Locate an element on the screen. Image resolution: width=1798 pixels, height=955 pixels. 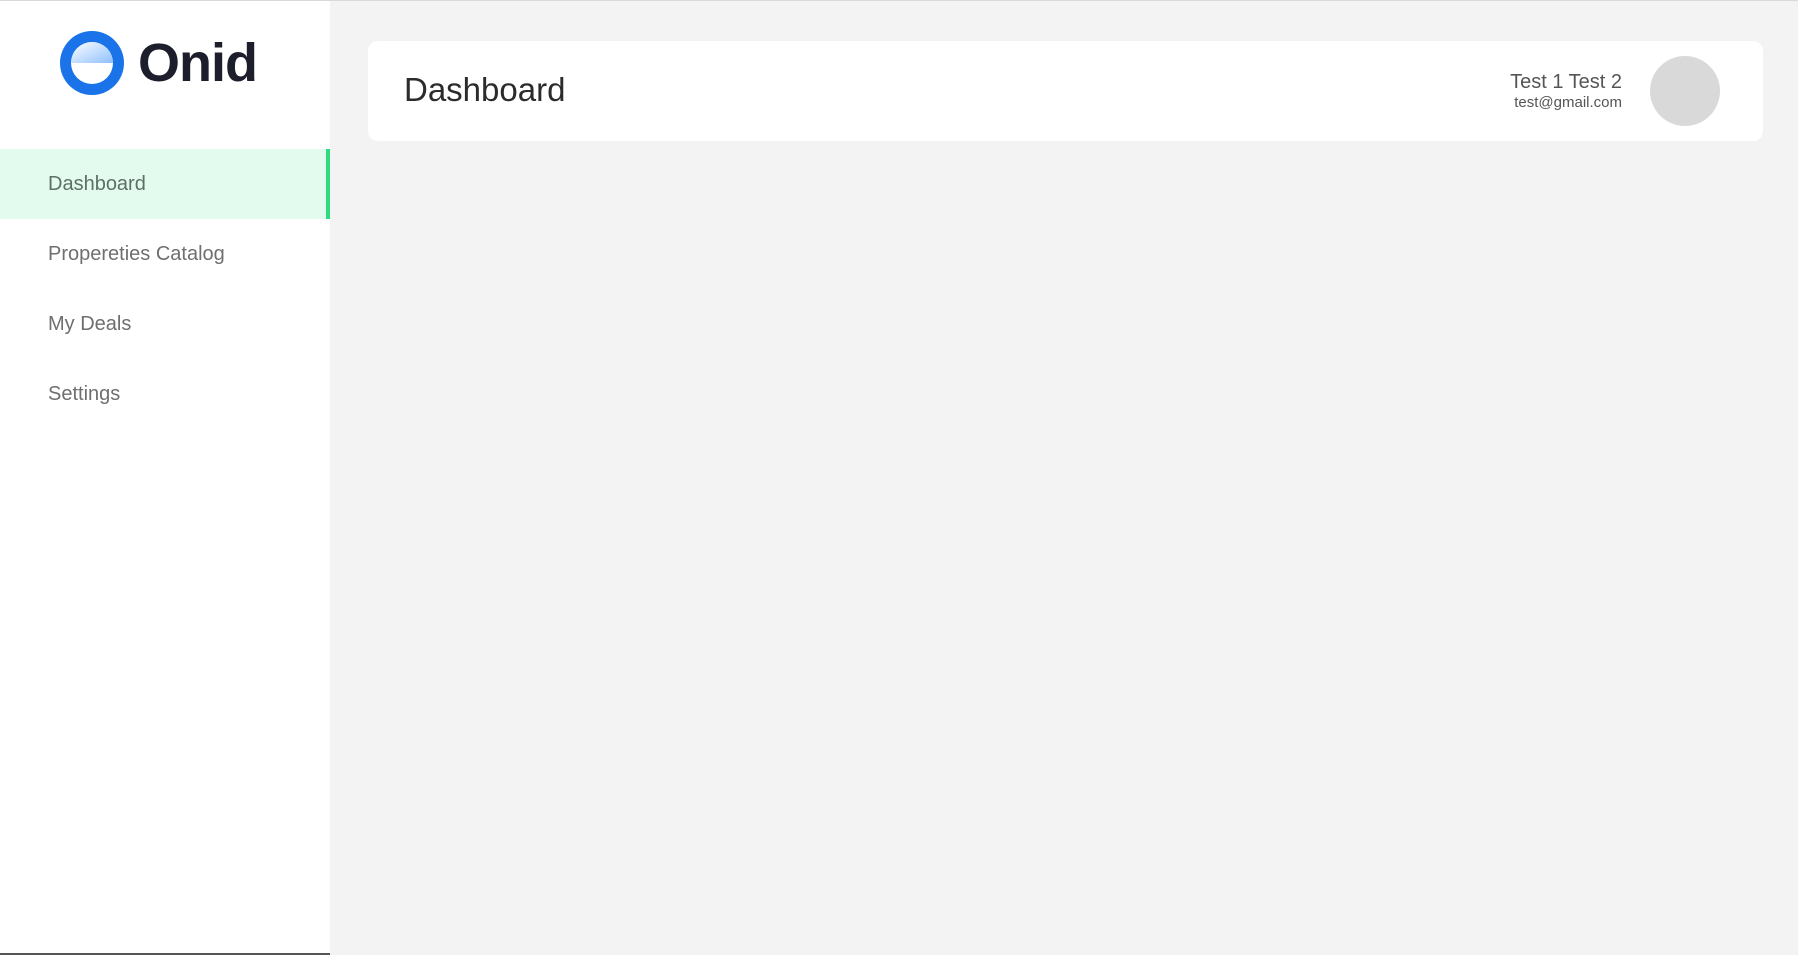
sidebar-item-settings: Settings is located at coordinates (165, 394).